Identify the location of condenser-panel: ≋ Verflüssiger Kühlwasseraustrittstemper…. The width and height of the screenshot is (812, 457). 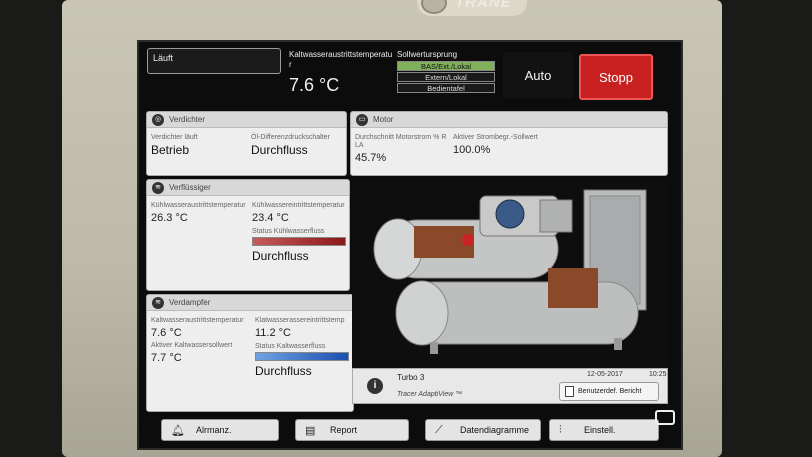
(248, 235).